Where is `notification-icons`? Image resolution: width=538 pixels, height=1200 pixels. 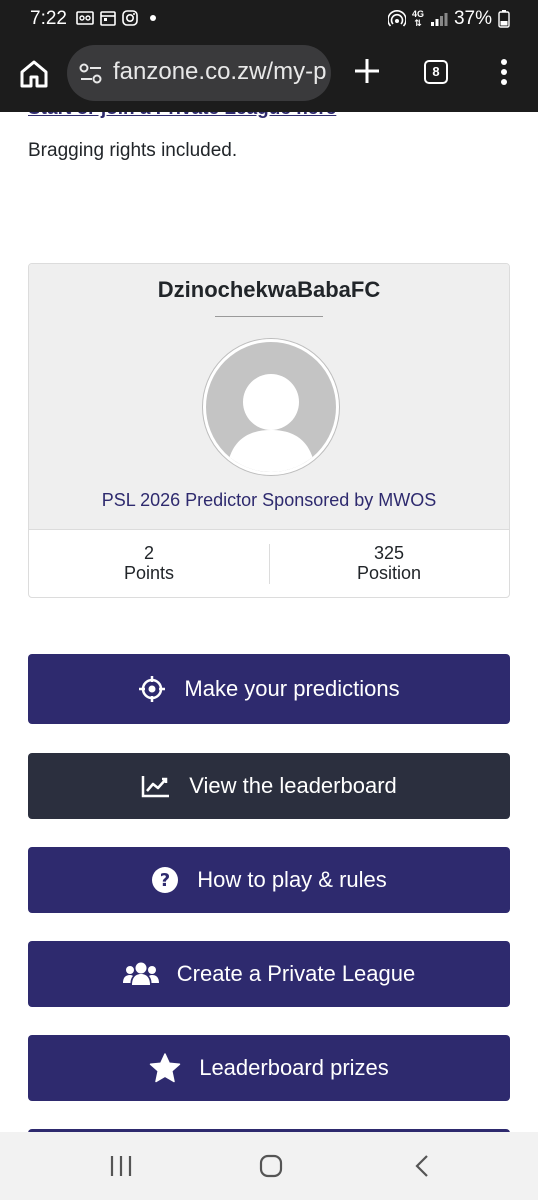 notification-icons is located at coordinates (116, 18).